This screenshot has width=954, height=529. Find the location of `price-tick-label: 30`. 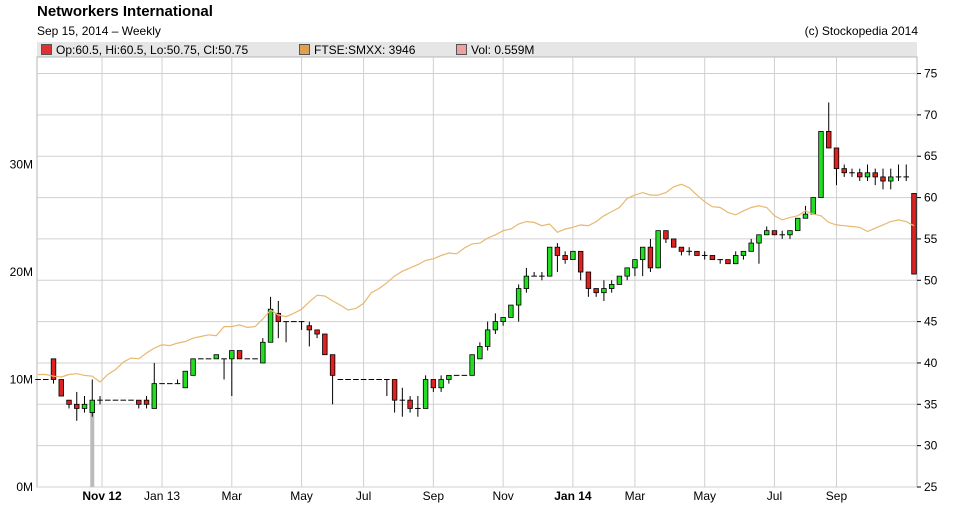

price-tick-label: 30 is located at coordinates (931, 446).